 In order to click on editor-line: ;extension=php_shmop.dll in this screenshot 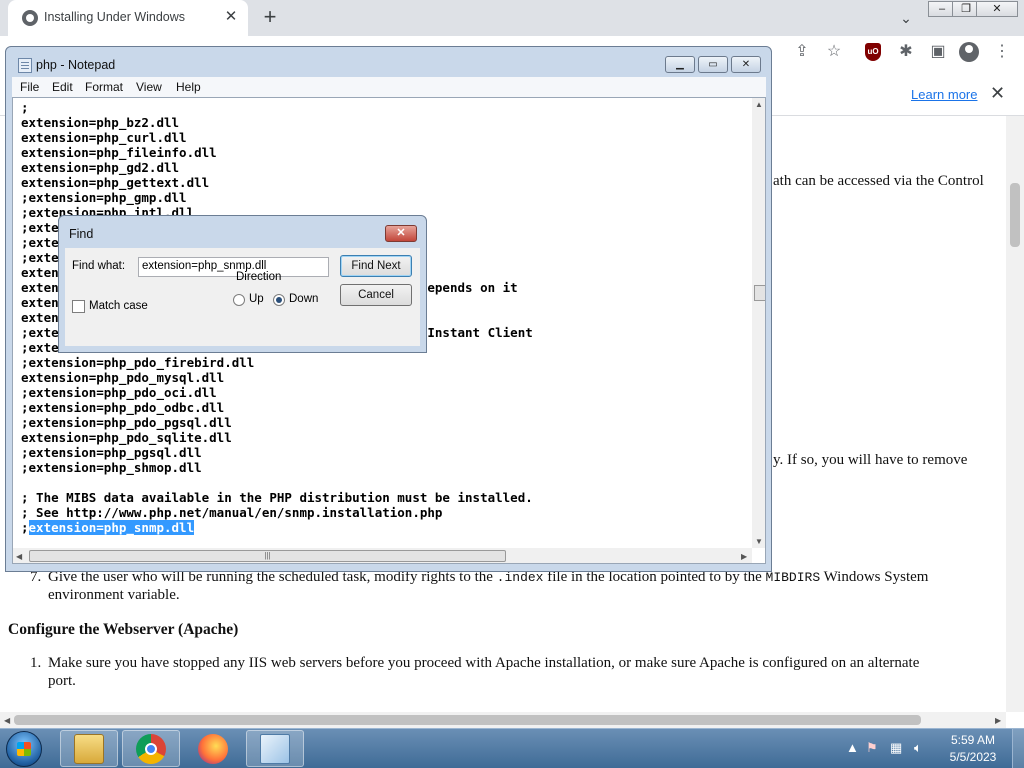, I will do `click(111, 467)`.